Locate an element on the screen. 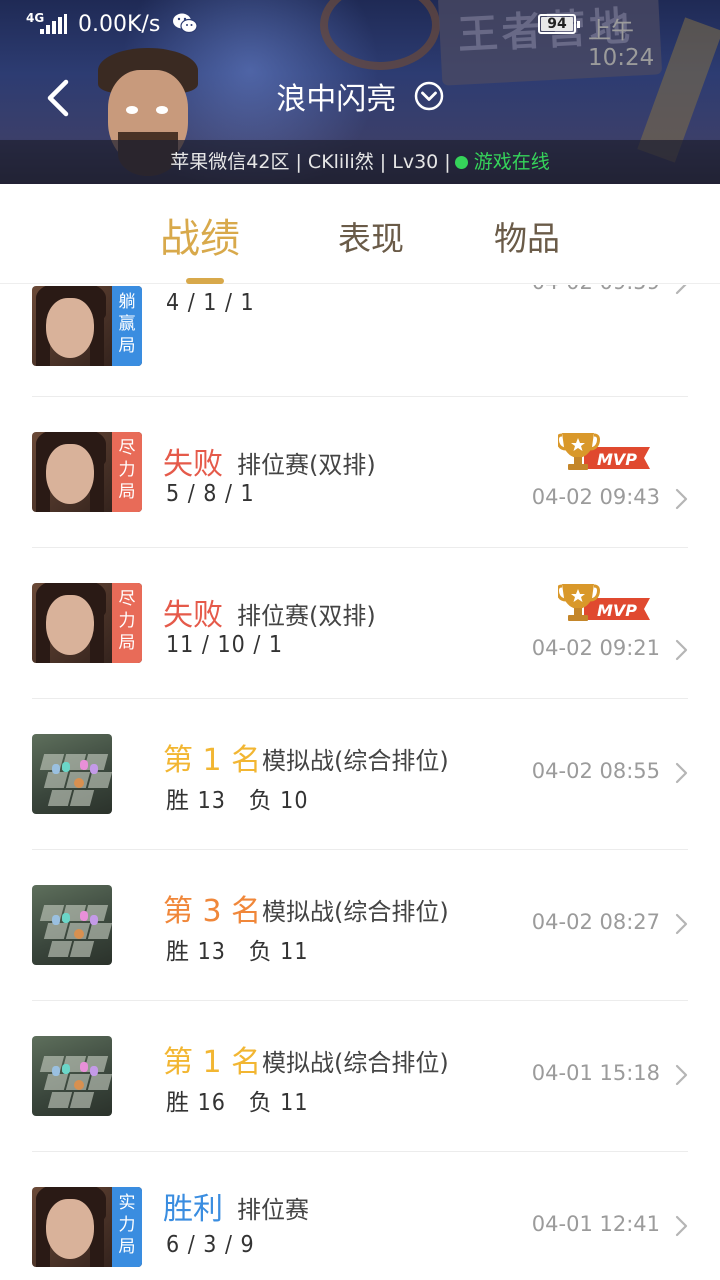 The image size is (720, 1280). network-speed: 0.00K/s is located at coordinates (119, 24).